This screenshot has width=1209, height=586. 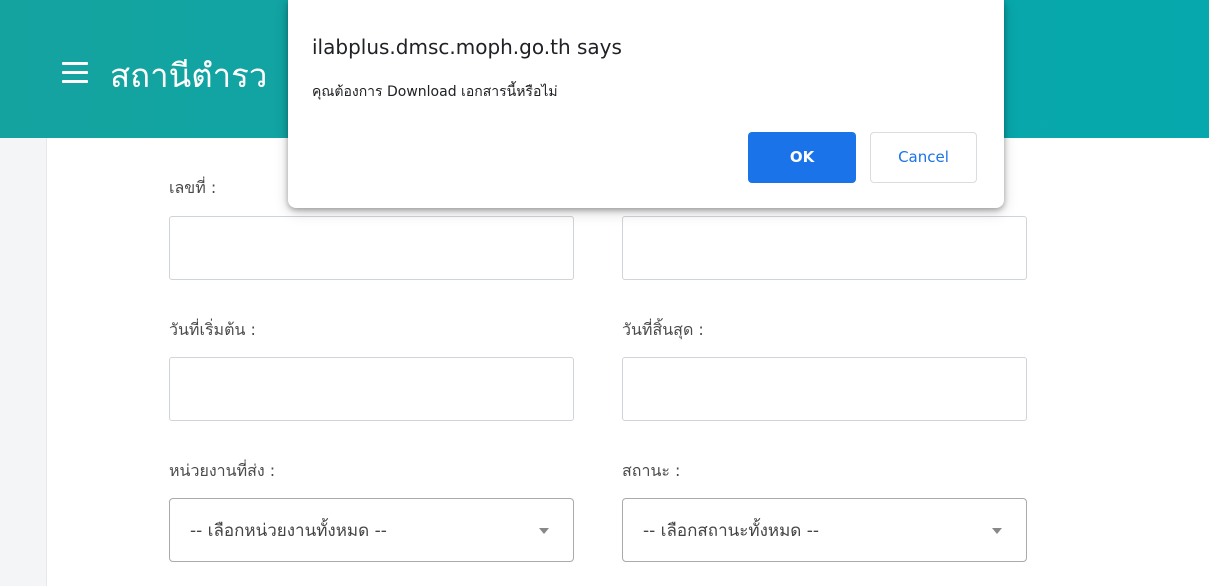 What do you see at coordinates (193, 187) in the screenshot?
I see `number-label: เลขที่ :` at bounding box center [193, 187].